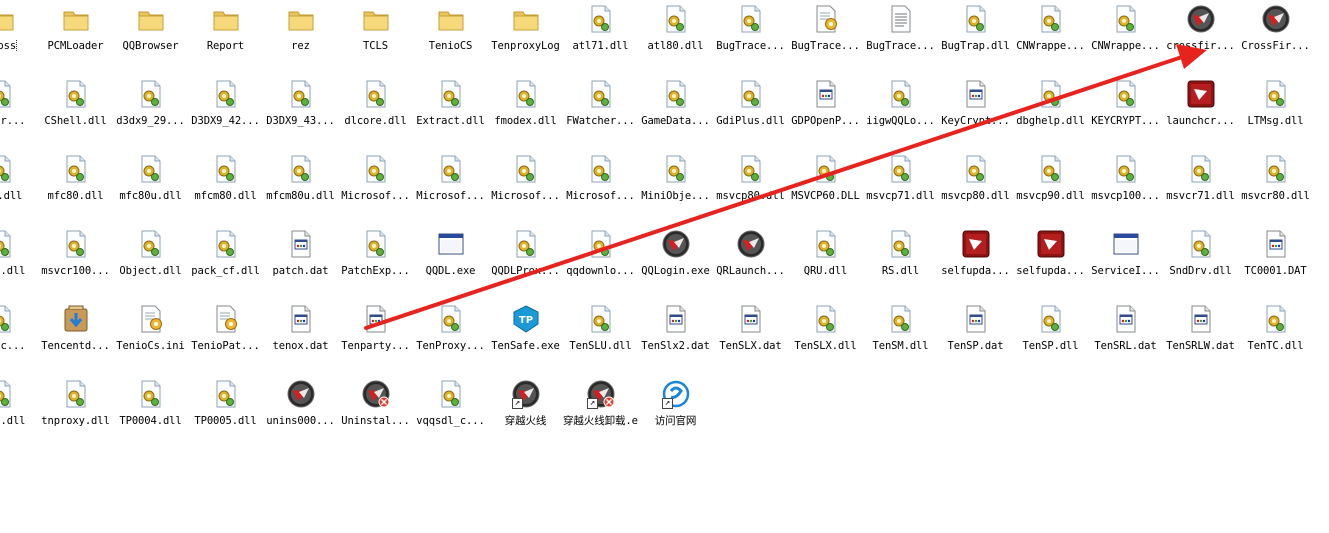  What do you see at coordinates (1275, 186) in the screenshot?
I see `file-item: msvcr80.dll` at bounding box center [1275, 186].